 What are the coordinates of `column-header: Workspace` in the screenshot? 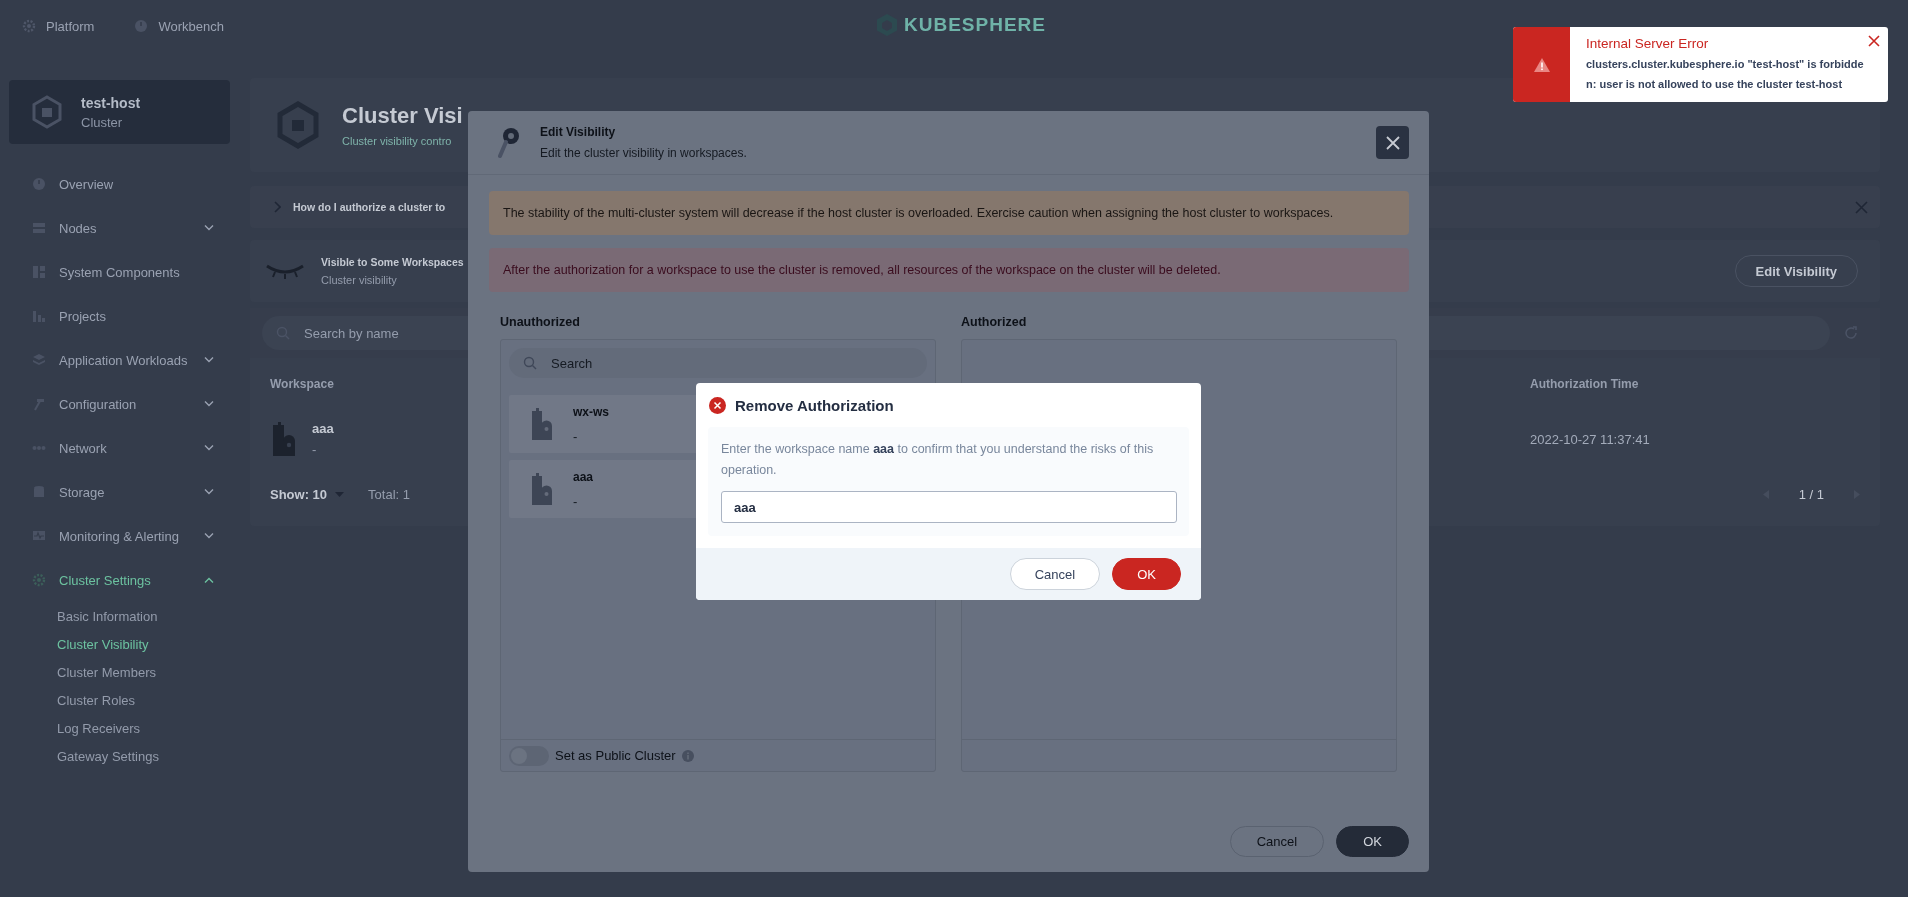 It's located at (302, 384).